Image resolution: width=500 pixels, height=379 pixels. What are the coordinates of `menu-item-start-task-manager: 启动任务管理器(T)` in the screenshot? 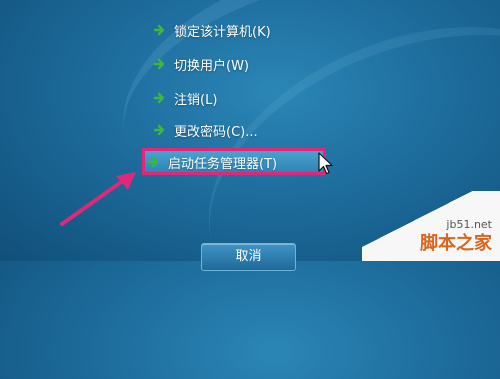 It's located at (246, 162).